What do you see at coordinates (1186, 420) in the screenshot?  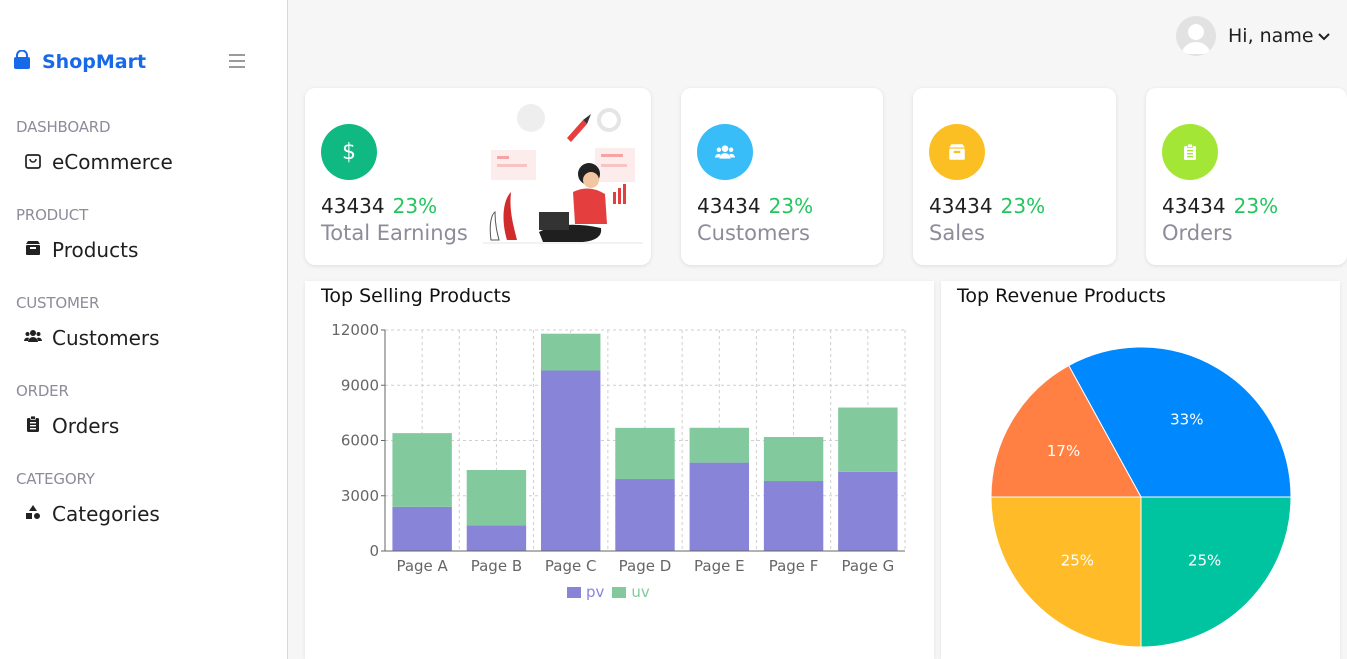 I see `pie-slice-label: 33%` at bounding box center [1186, 420].